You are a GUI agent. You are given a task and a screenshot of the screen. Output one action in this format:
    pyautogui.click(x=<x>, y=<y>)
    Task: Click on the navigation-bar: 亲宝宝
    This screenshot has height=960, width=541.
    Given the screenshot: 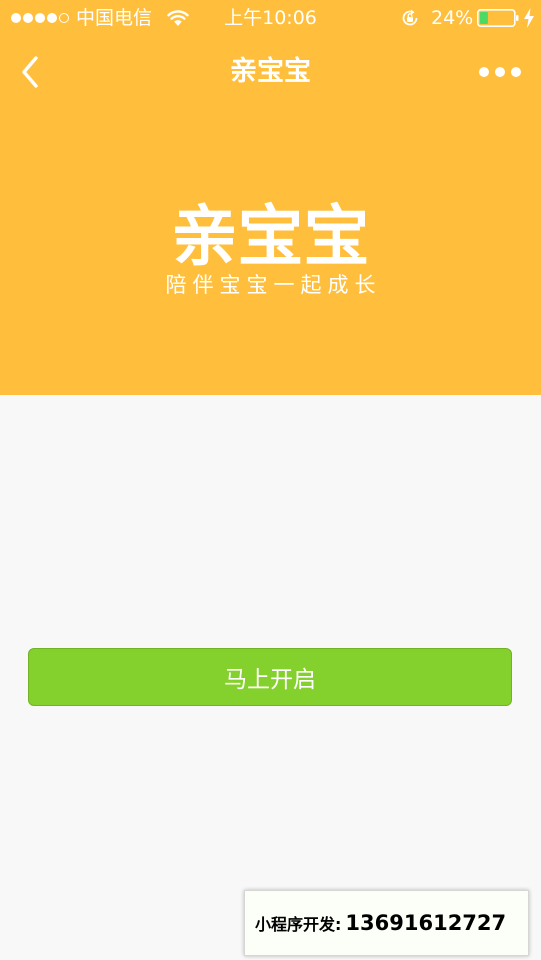 What is the action you would take?
    pyautogui.click(x=270, y=72)
    